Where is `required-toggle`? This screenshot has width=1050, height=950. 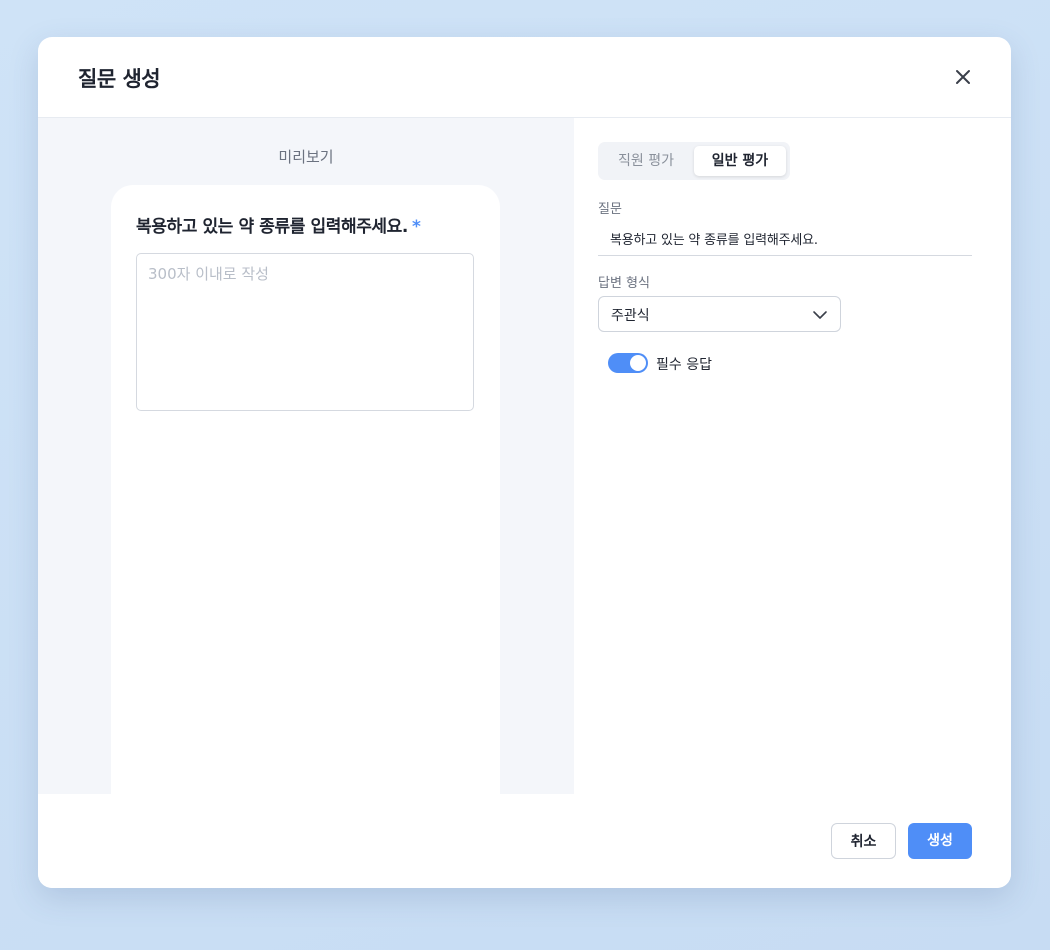
required-toggle is located at coordinates (628, 363).